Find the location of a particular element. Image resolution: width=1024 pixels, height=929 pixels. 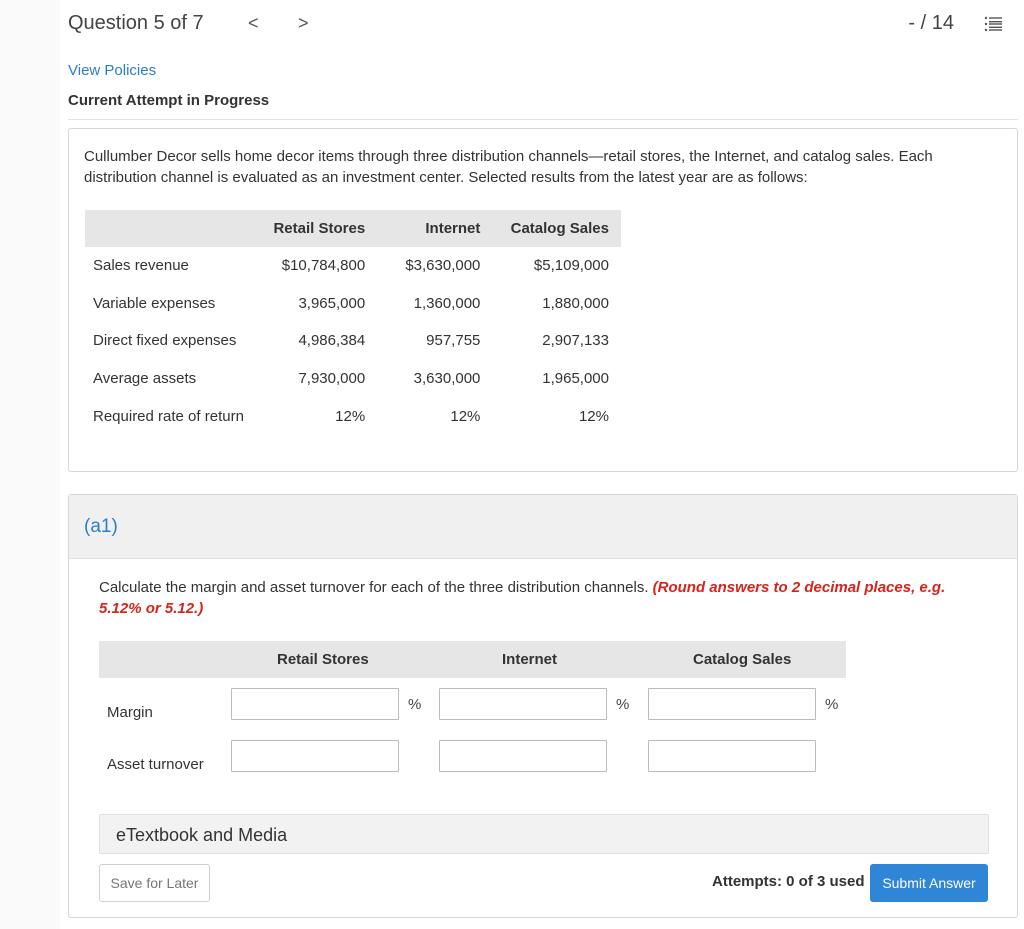

part-header: (a1) is located at coordinates (543, 527).